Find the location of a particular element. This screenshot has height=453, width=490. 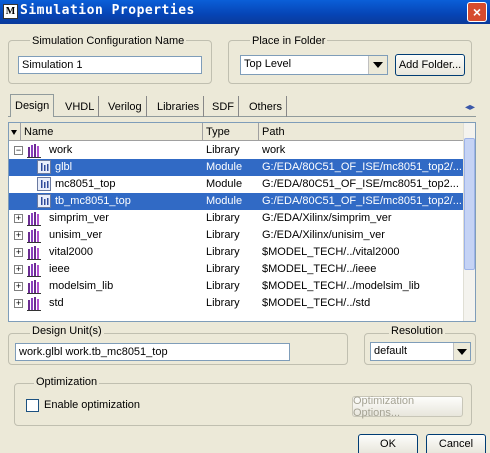

tab-scroll-arrows: ◂▸ is located at coordinates (470, 107).